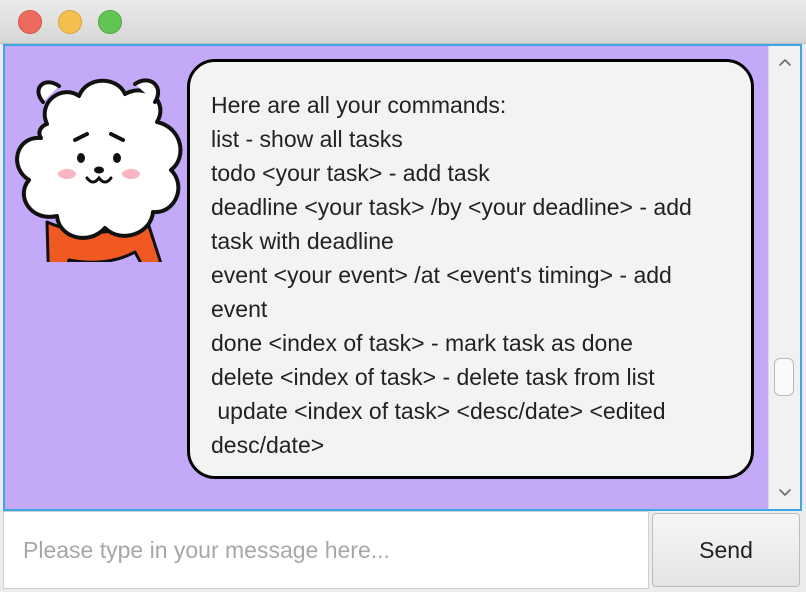 The height and width of the screenshot is (592, 806). Describe the element at coordinates (81, 158) in the screenshot. I see `left-eye-dot` at that location.